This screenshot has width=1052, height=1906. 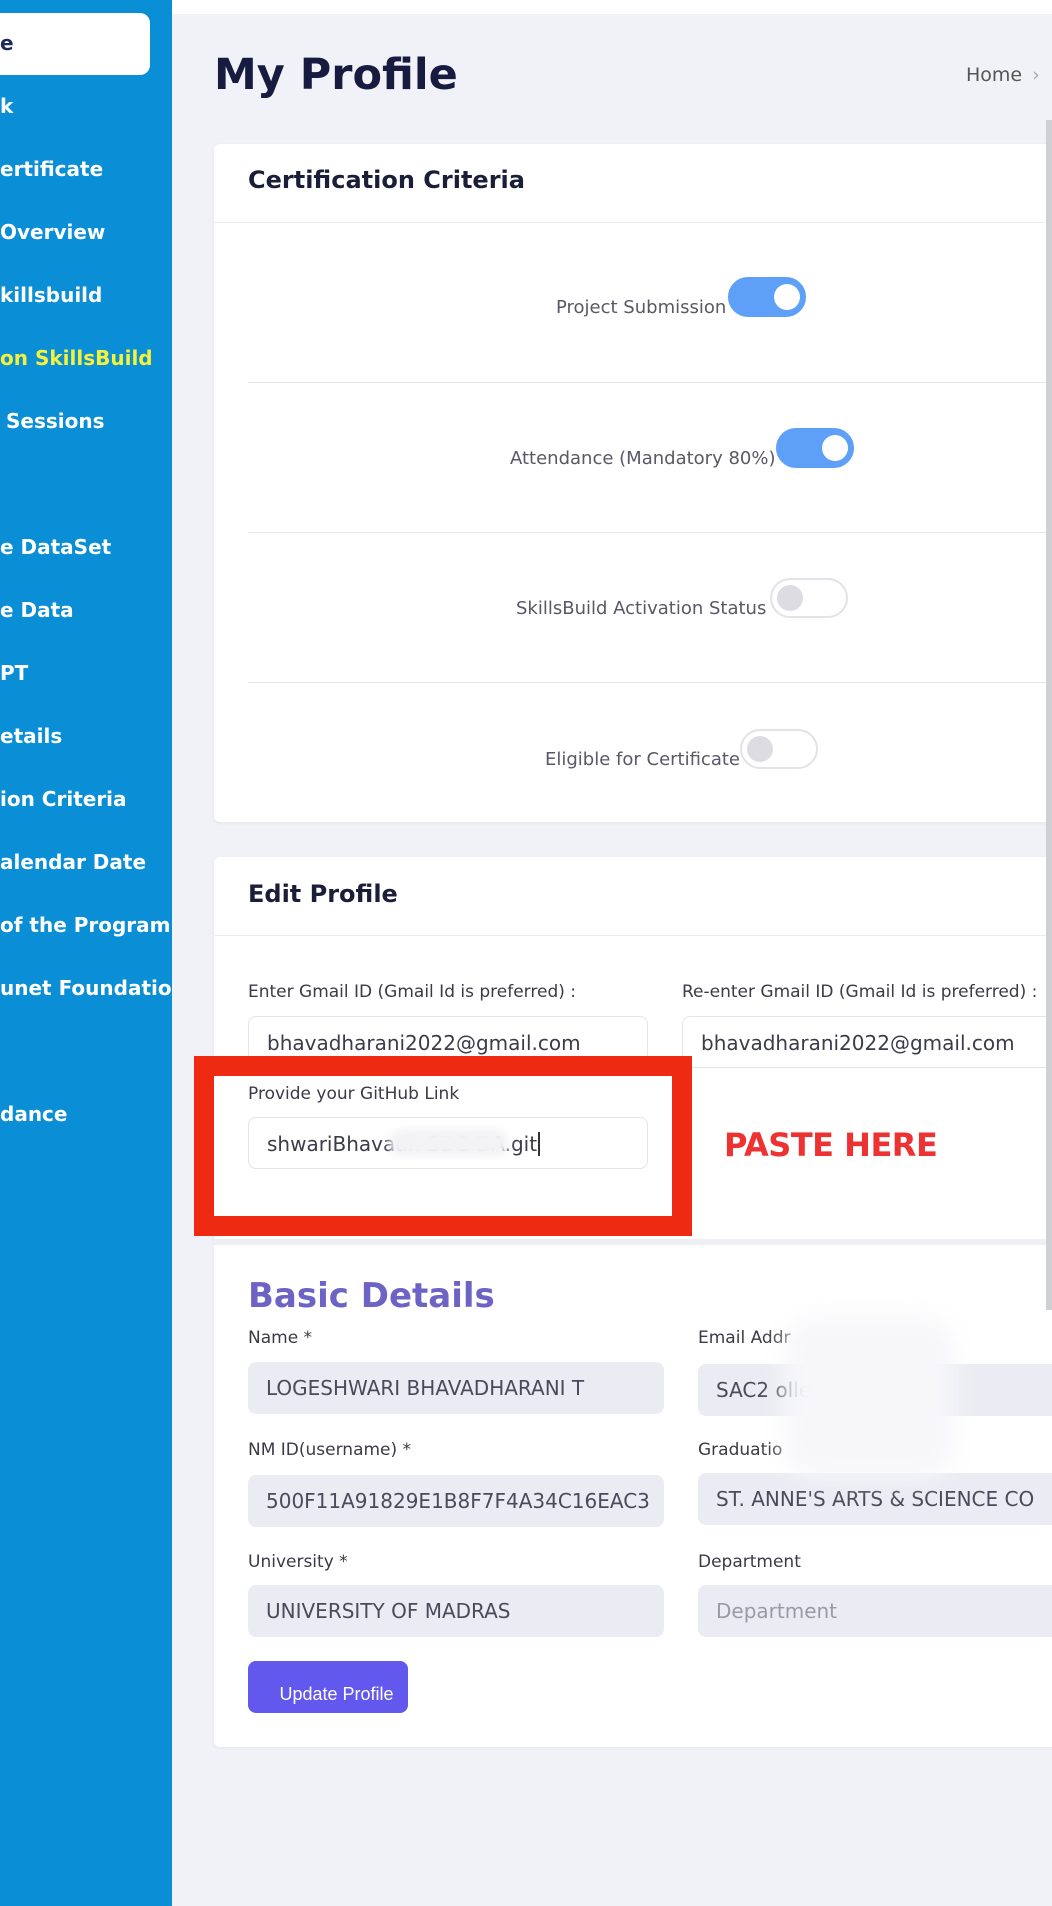 I want to click on sidebar-item-data: e Data, so click(x=37, y=610).